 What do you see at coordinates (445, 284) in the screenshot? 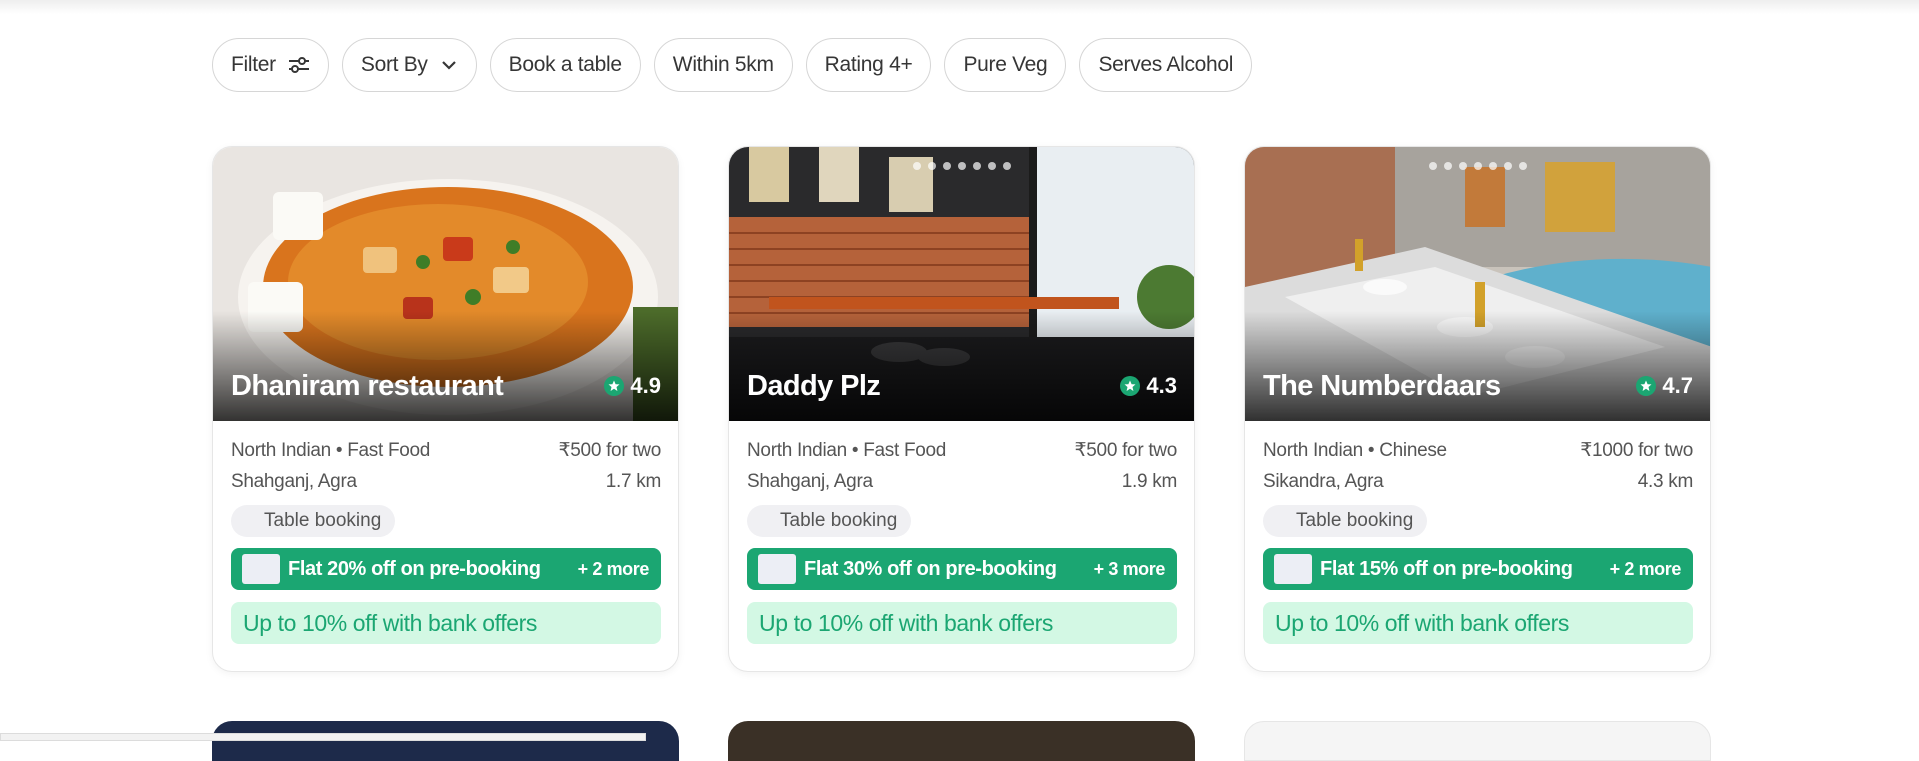
I see `restaurant-photo: Dhaniram restaurant 4.9` at bounding box center [445, 284].